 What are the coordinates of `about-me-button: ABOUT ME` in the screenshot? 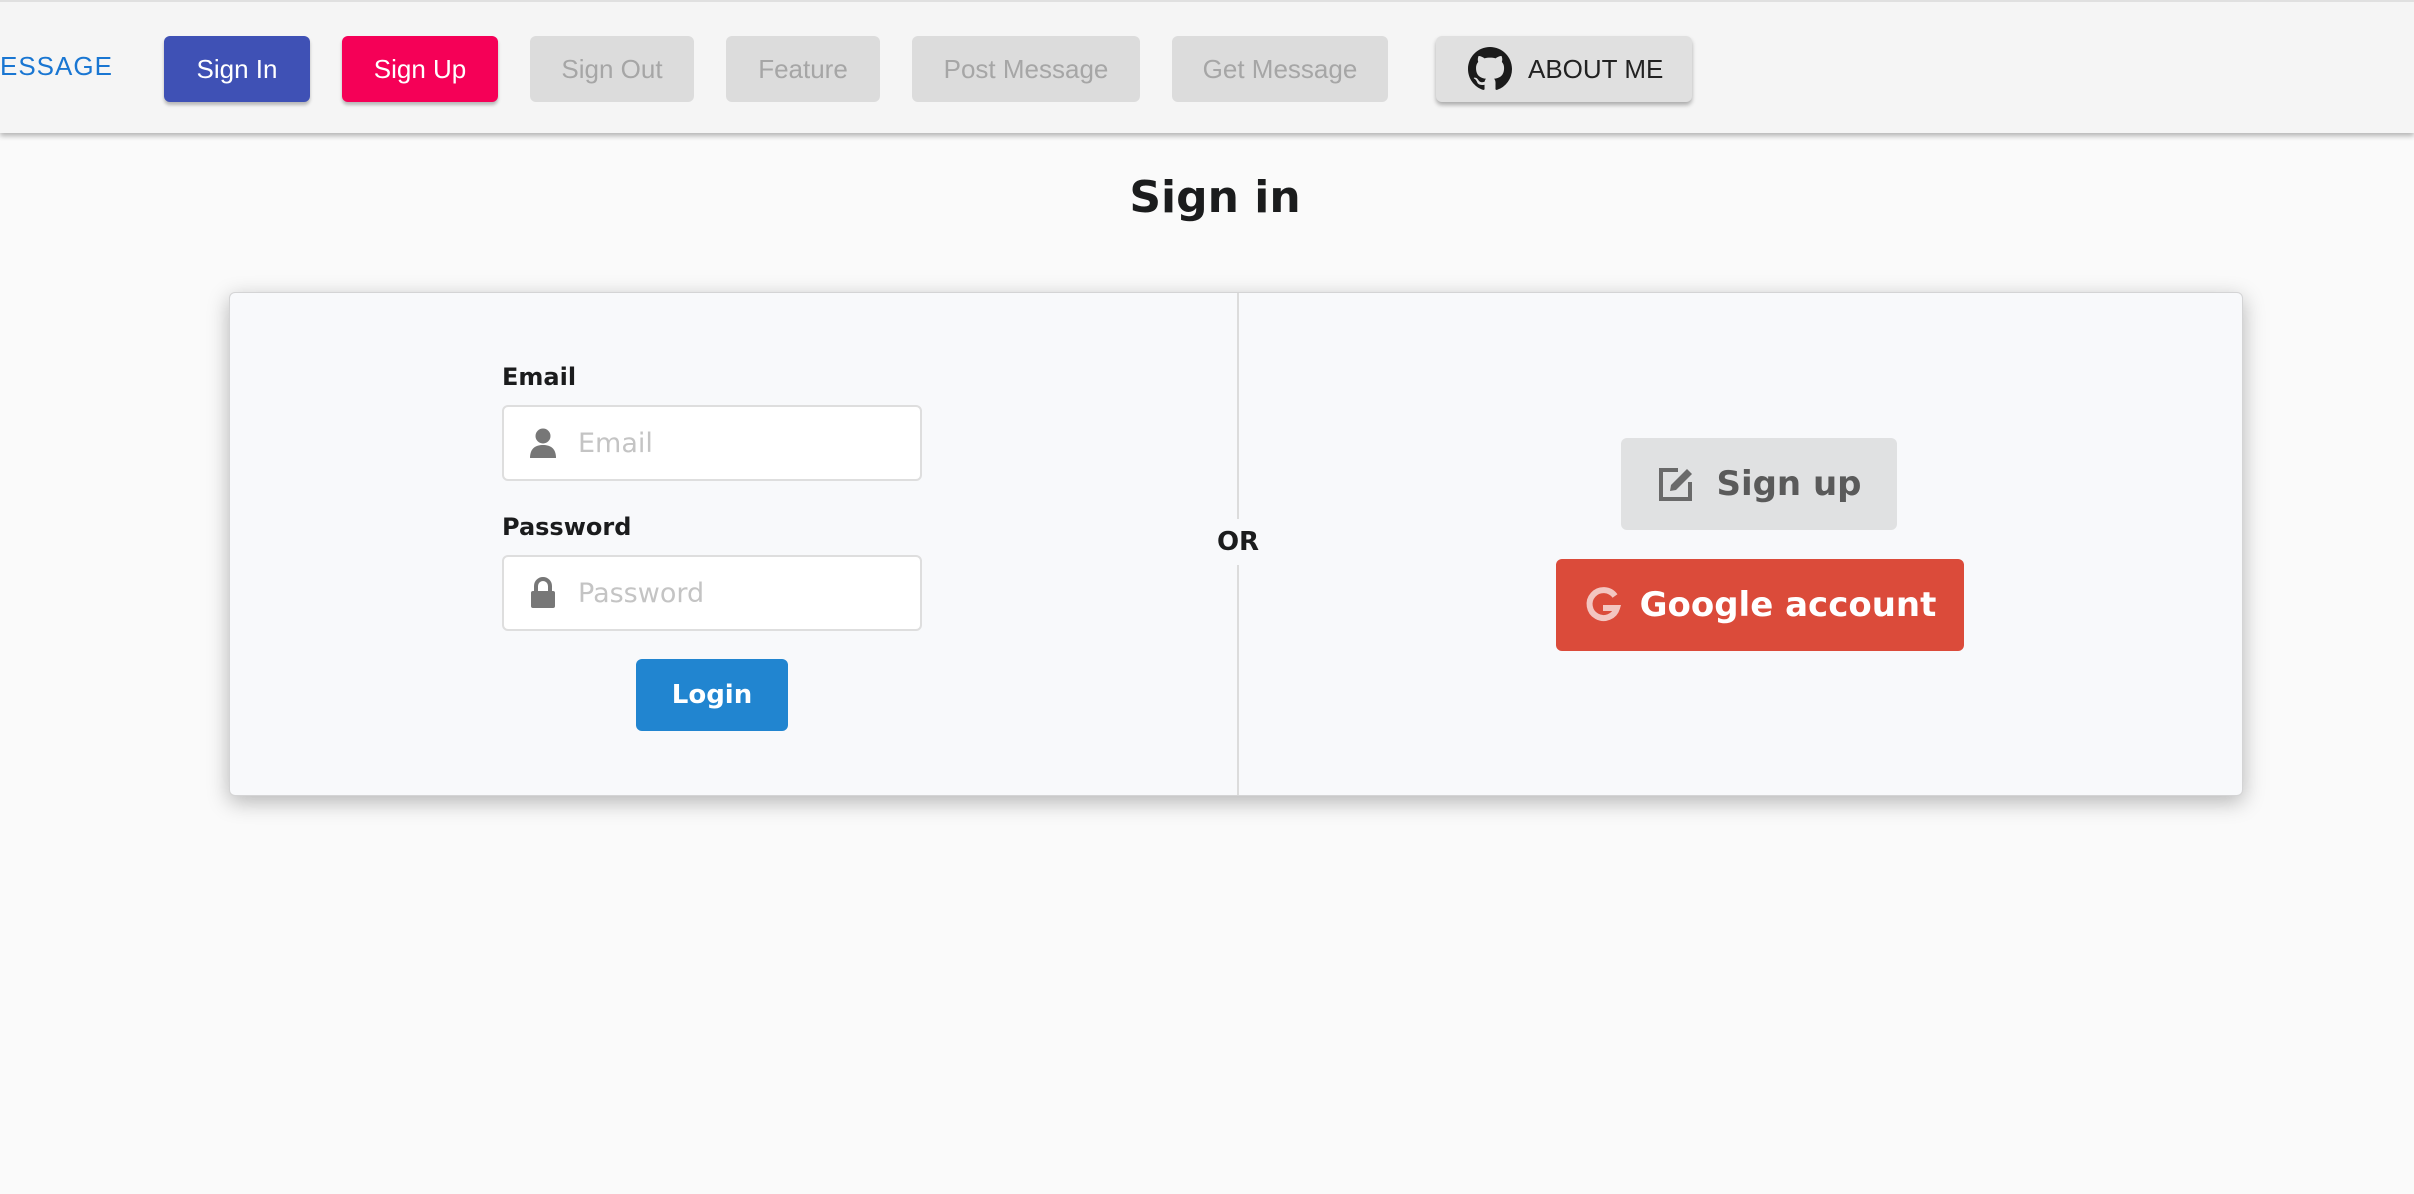 It's located at (1564, 69).